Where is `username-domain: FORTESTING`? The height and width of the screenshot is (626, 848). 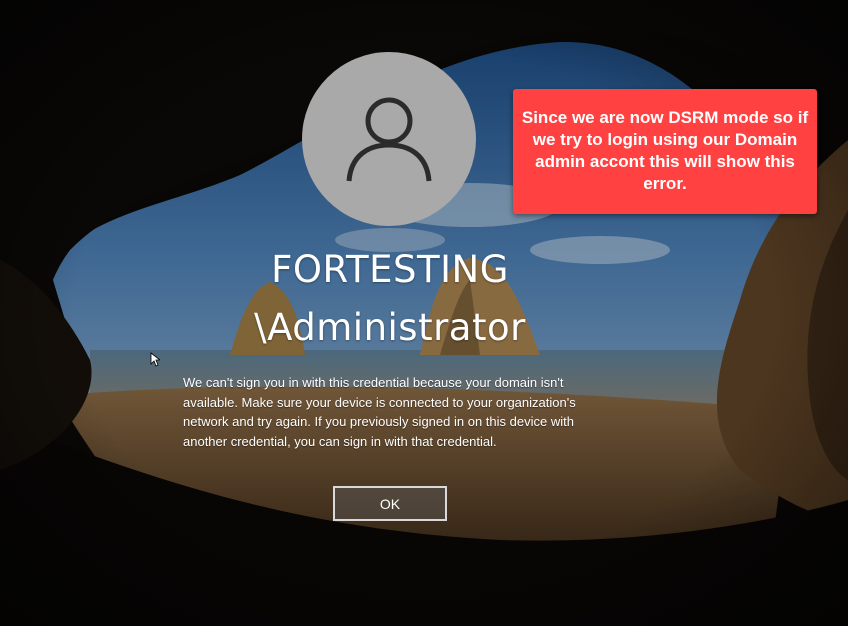 username-domain: FORTESTING is located at coordinates (390, 269).